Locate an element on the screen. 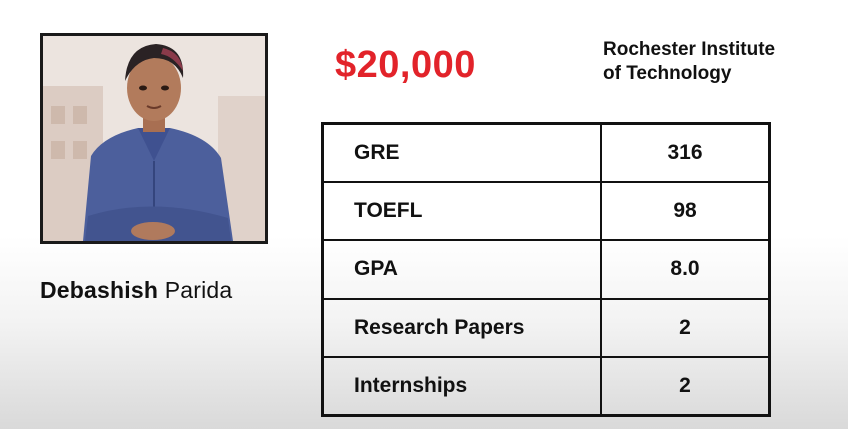 The height and width of the screenshot is (429, 848). table-row: GPA 8.0 is located at coordinates (546, 269).